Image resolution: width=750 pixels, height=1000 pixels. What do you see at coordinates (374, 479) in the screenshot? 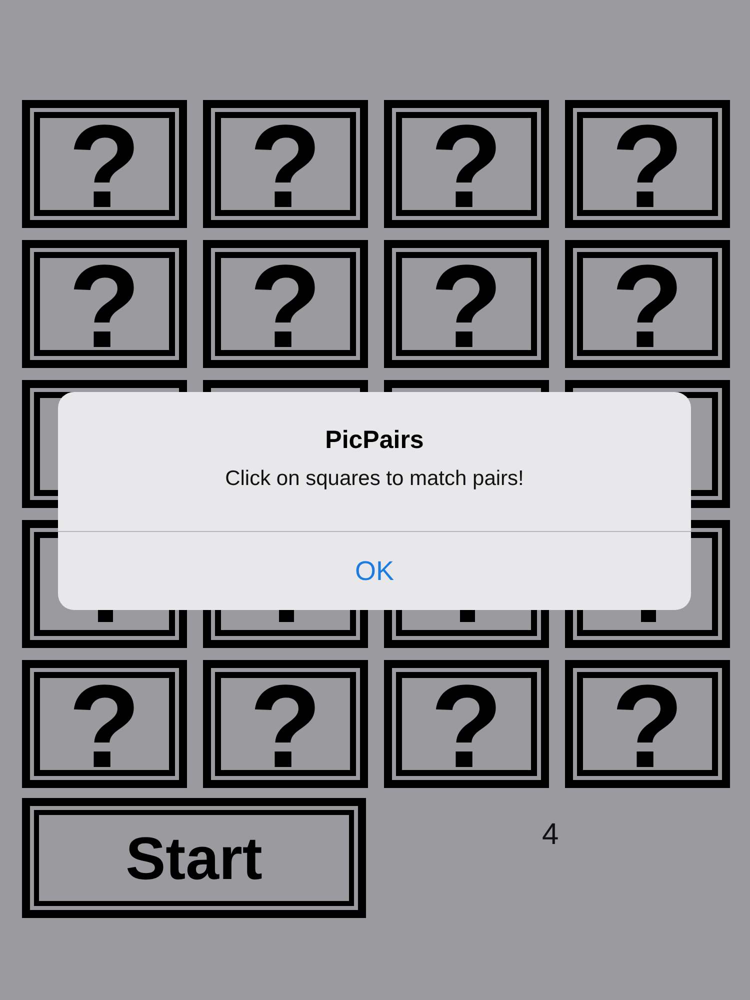
I see `alert-message: Click on squares to match pairs!` at bounding box center [374, 479].